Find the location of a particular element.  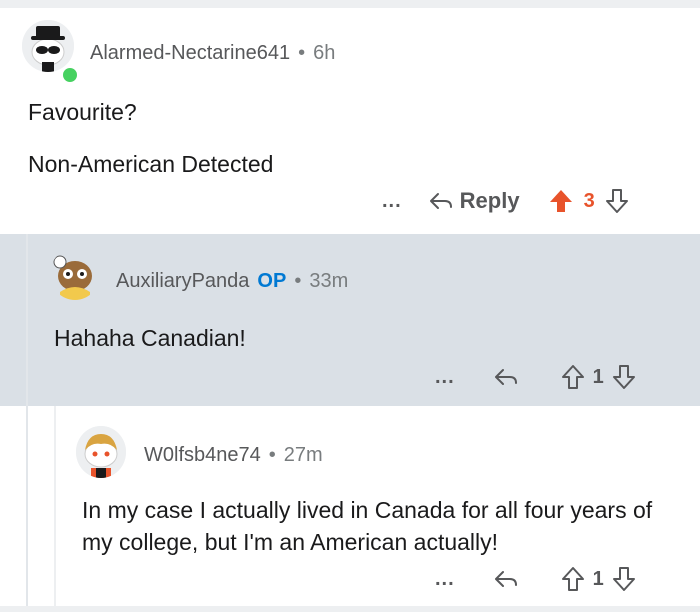

timestamp: 33m is located at coordinates (328, 281).